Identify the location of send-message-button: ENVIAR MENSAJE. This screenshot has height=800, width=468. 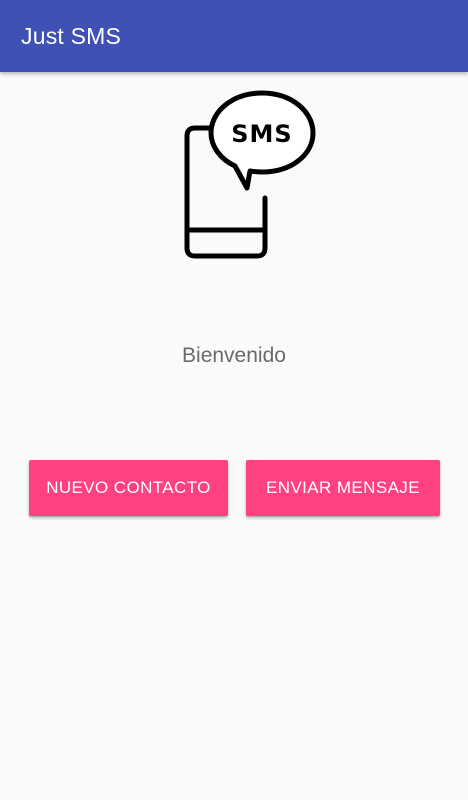
(343, 488).